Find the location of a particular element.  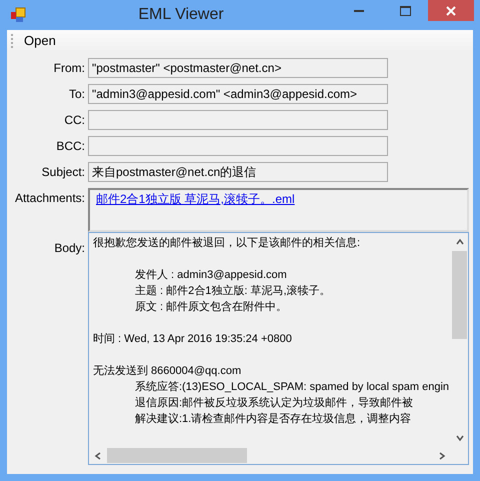

minimize-icon is located at coordinates (359, 11).